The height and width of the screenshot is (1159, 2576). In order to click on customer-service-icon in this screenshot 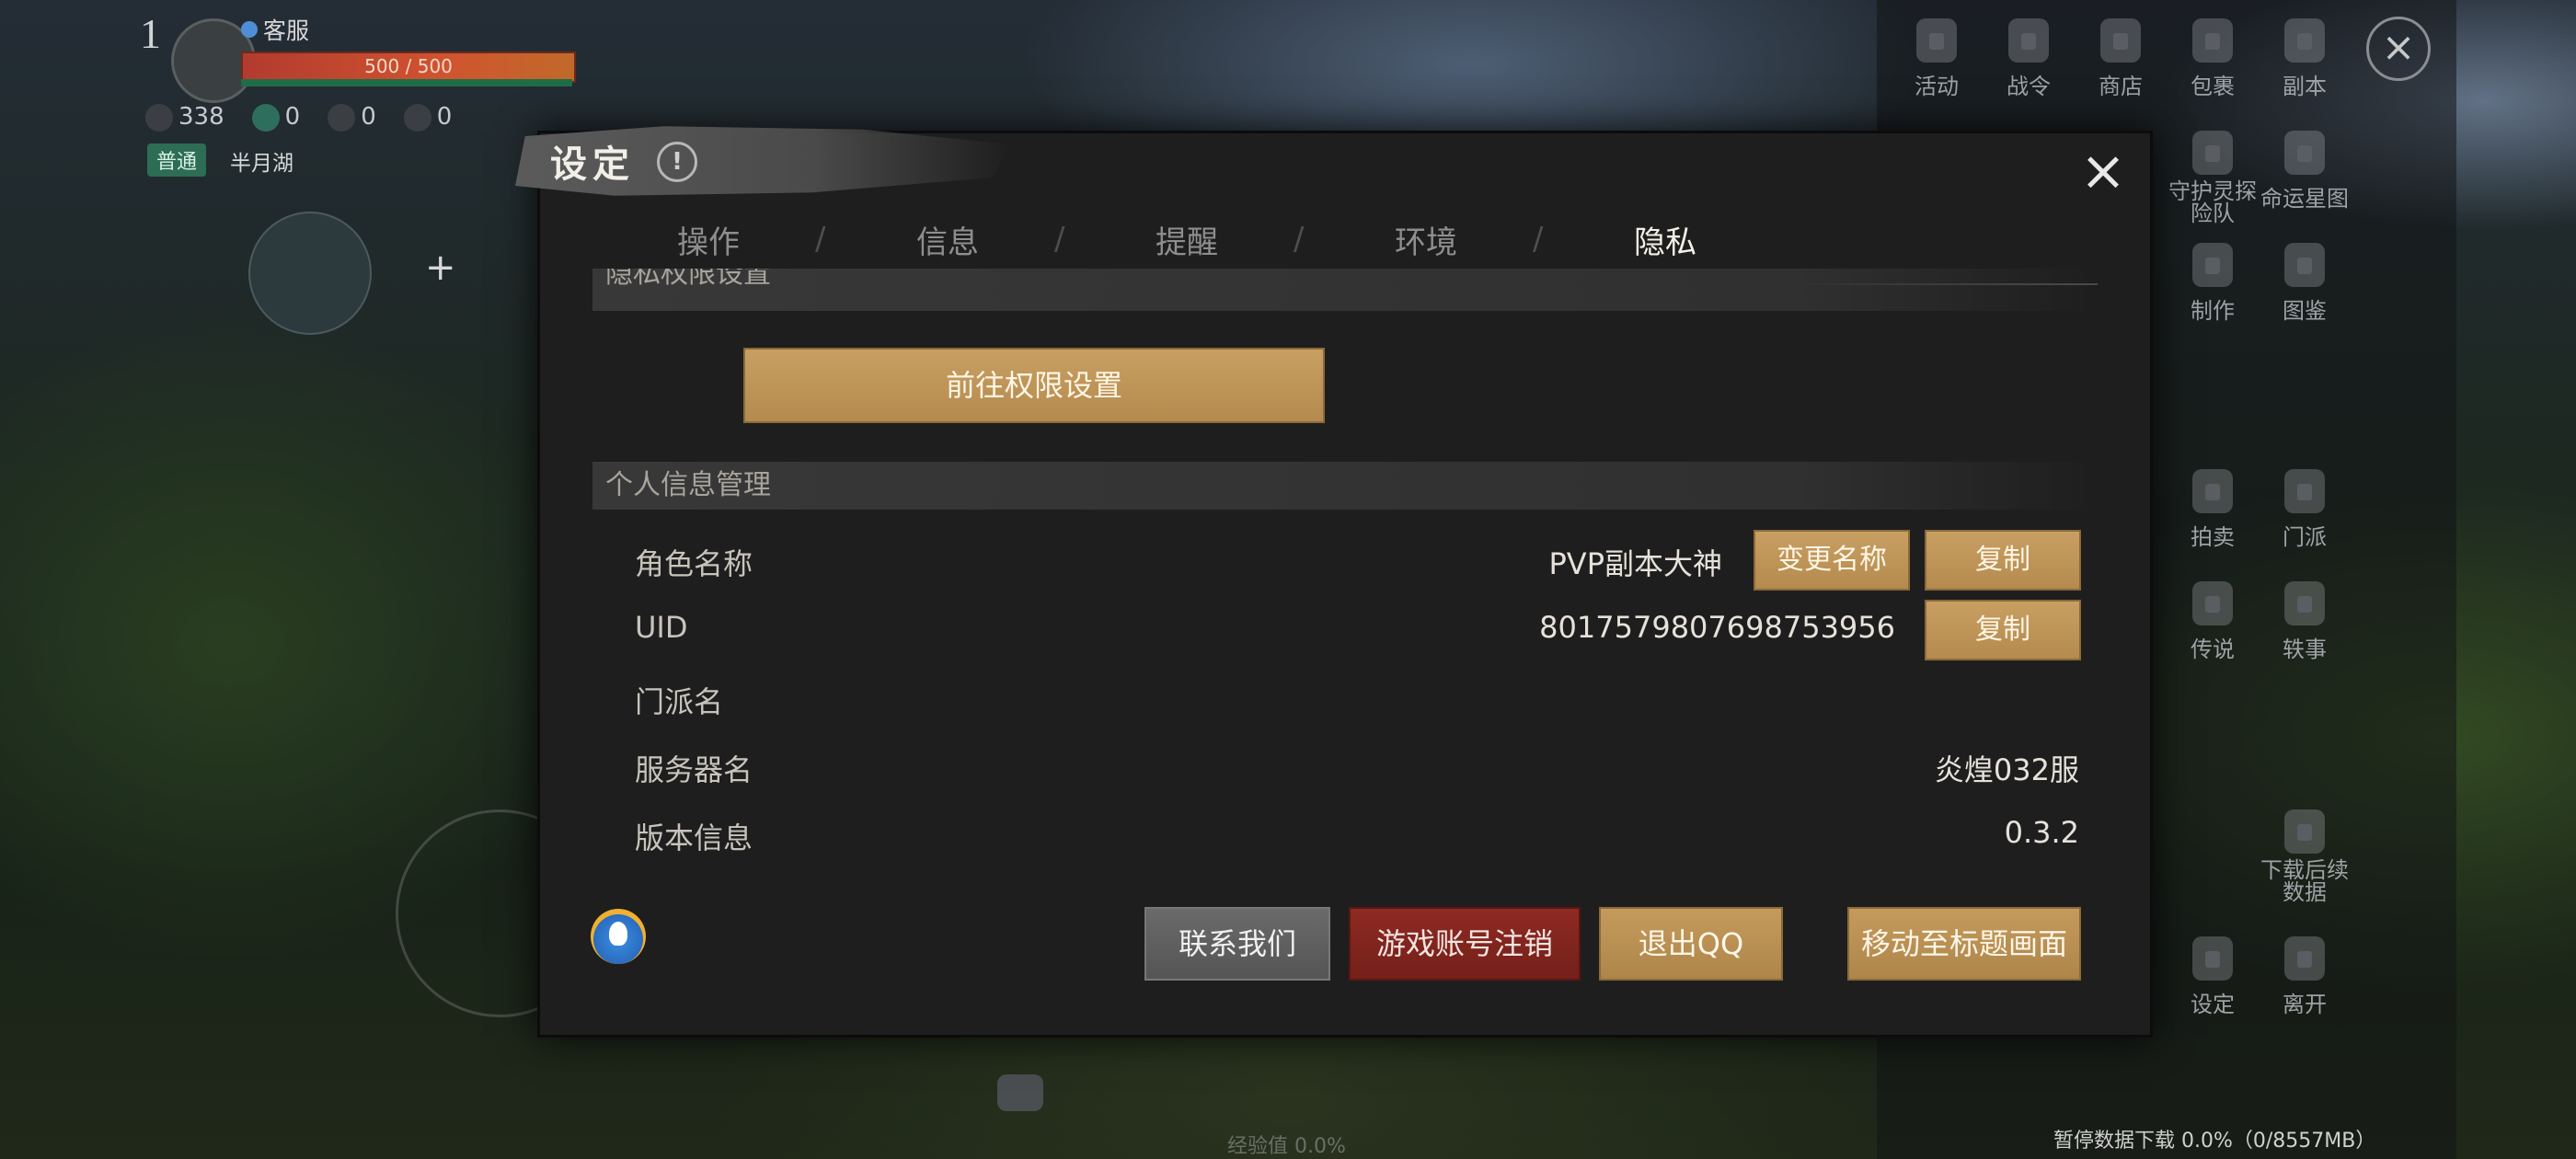, I will do `click(249, 29)`.